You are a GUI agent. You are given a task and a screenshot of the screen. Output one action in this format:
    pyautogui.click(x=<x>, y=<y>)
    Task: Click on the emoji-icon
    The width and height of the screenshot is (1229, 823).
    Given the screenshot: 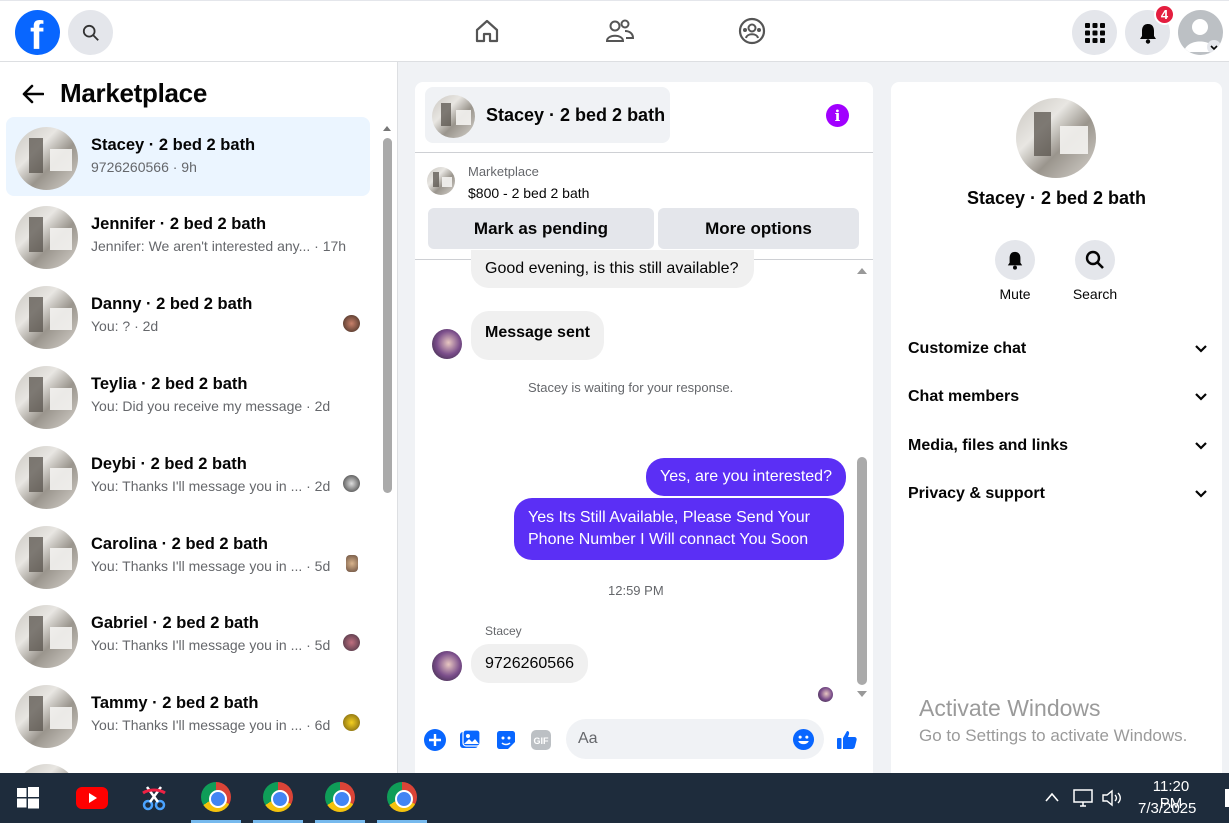 What is the action you would take?
    pyautogui.click(x=803, y=739)
    